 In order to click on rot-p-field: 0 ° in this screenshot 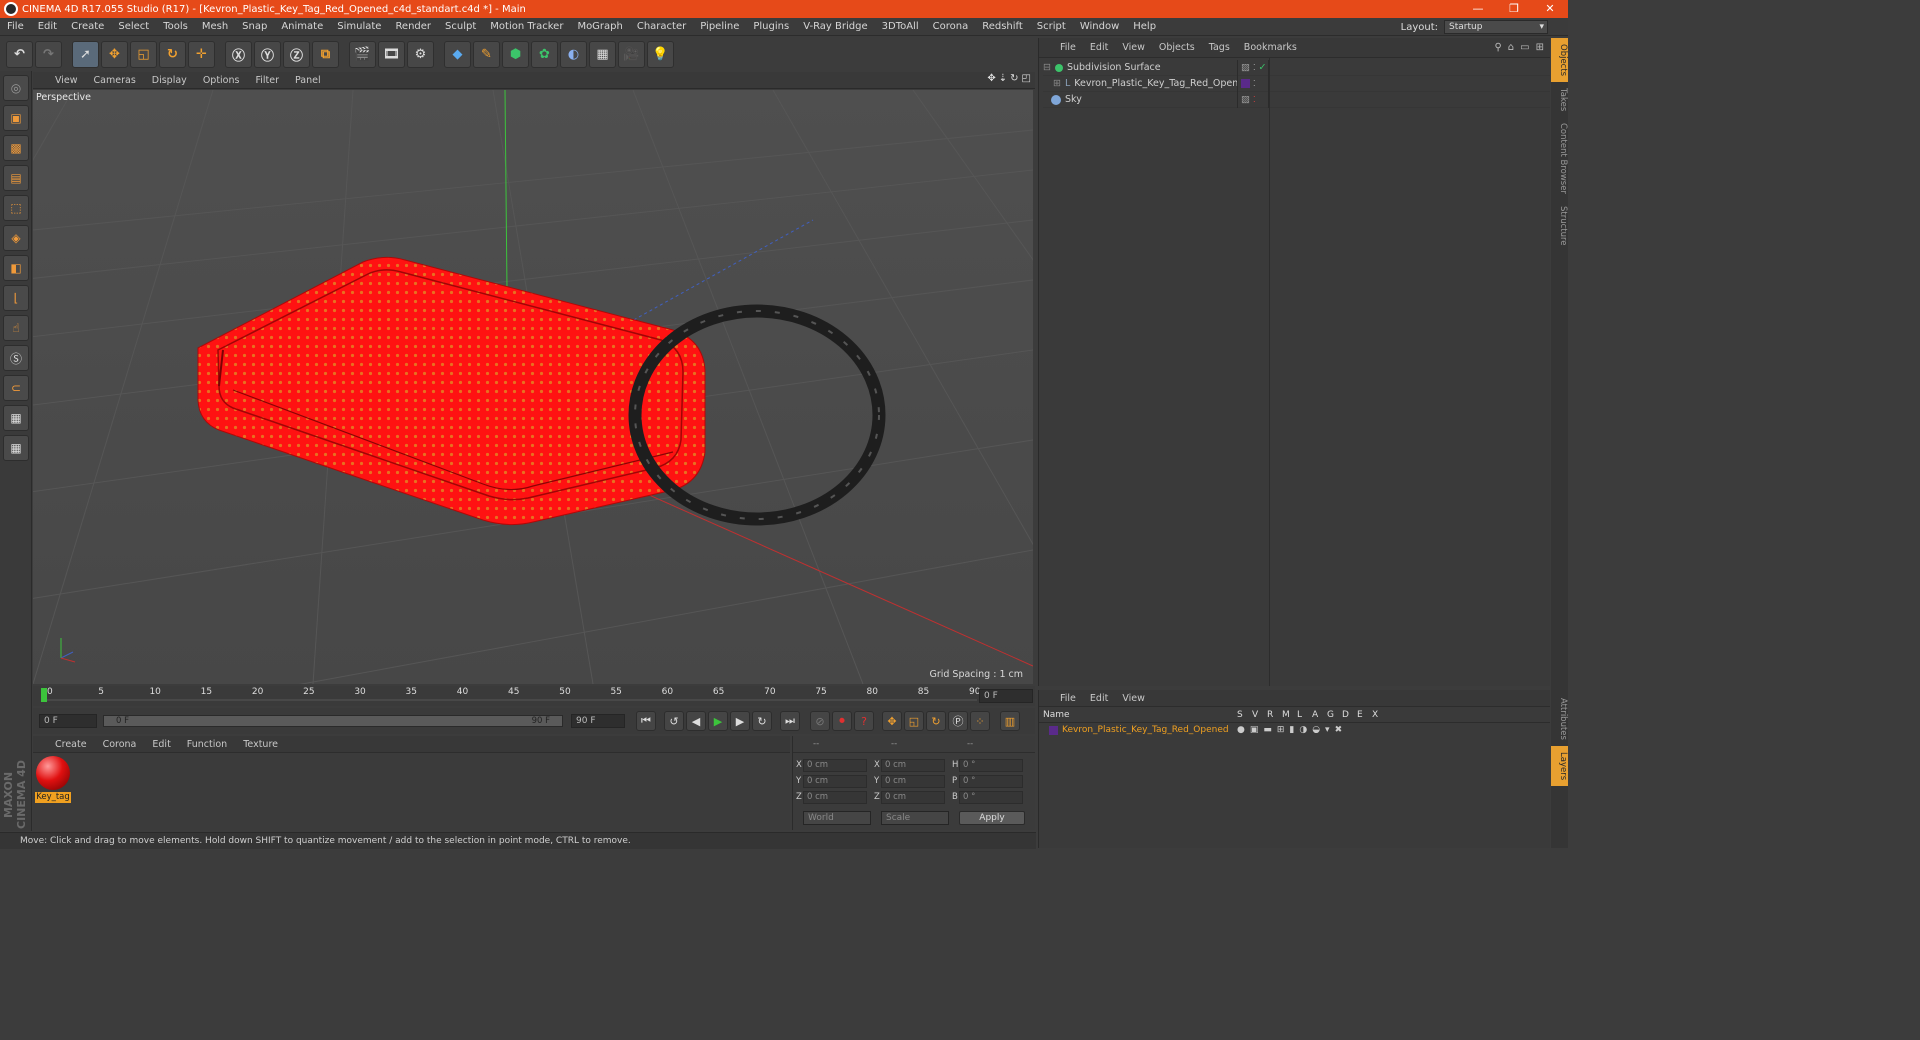, I will do `click(991, 781)`.